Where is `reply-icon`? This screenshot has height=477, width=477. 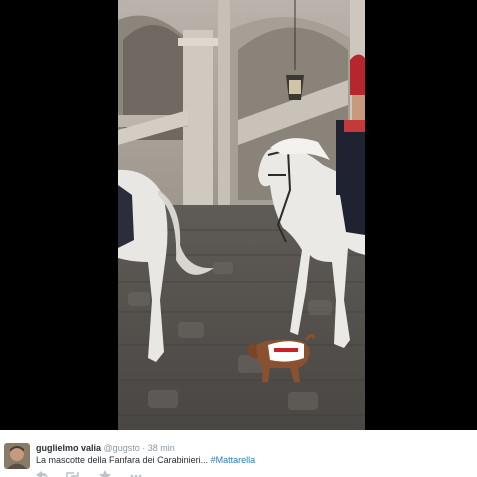
reply-icon is located at coordinates (42, 474).